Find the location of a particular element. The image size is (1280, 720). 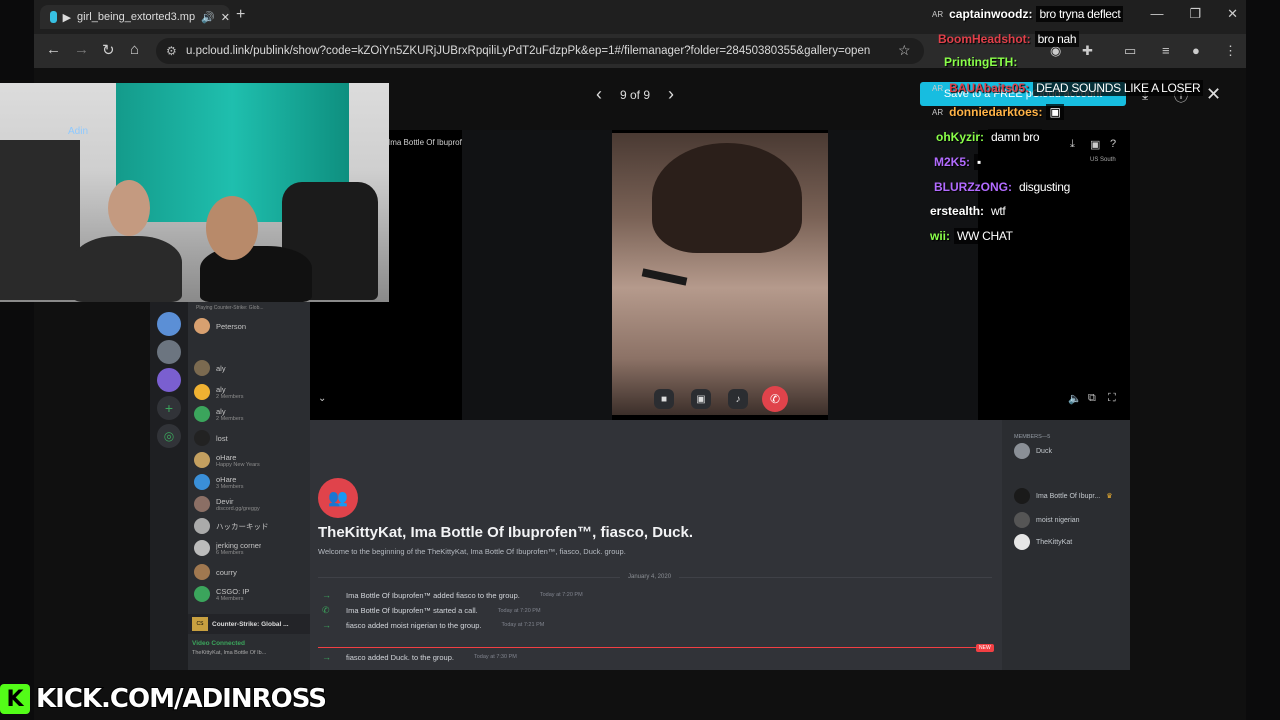

tab-close-icon: ✕ is located at coordinates (225, 17).